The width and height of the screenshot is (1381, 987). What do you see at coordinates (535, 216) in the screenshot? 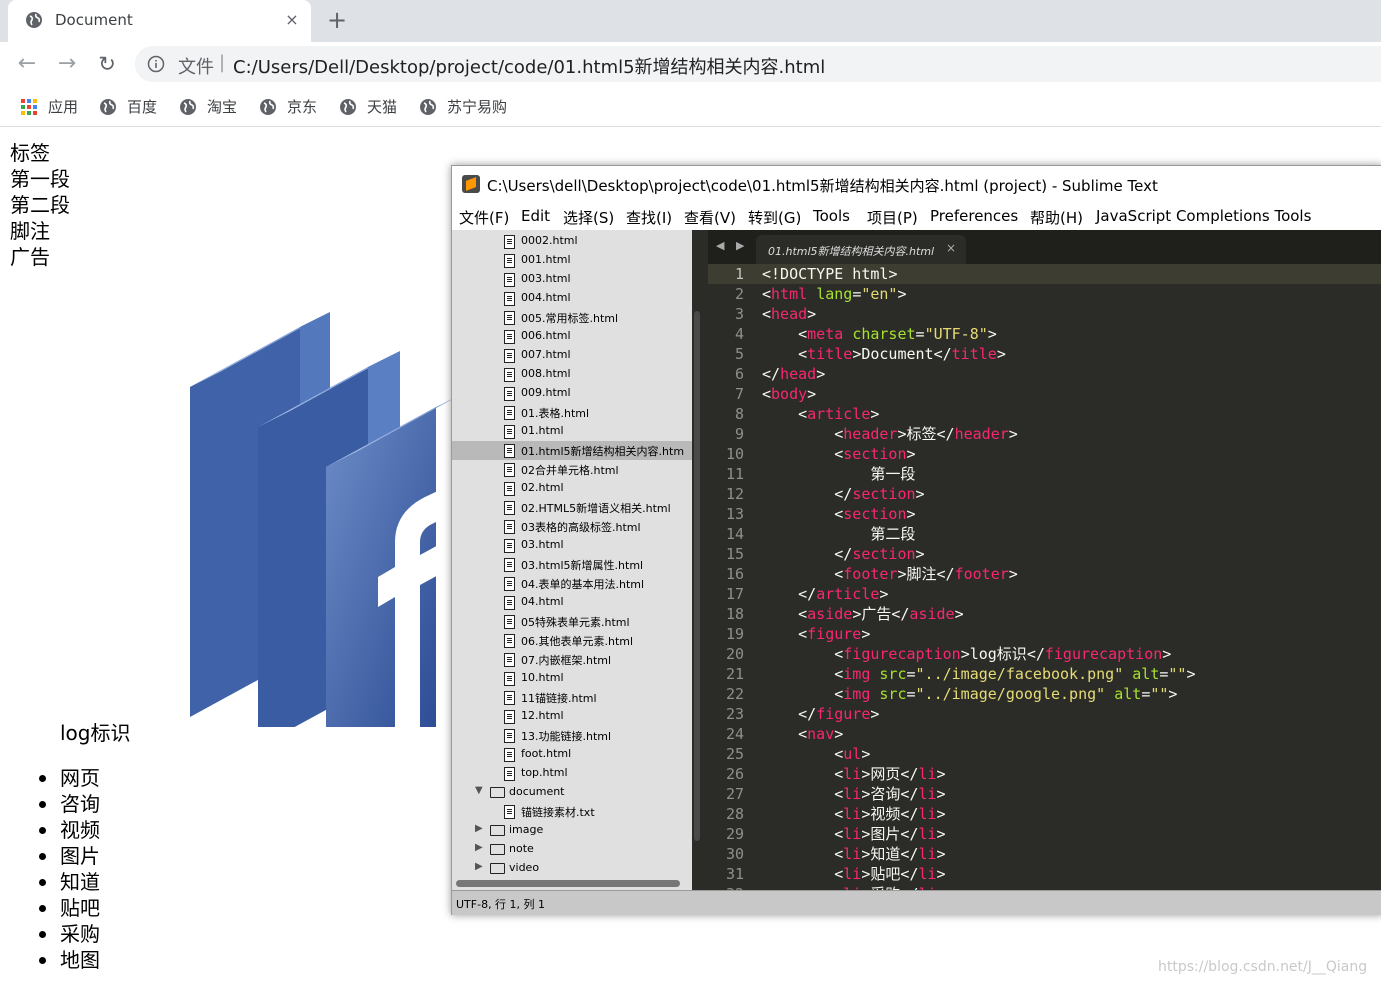
I see `menu-item: Edit` at bounding box center [535, 216].